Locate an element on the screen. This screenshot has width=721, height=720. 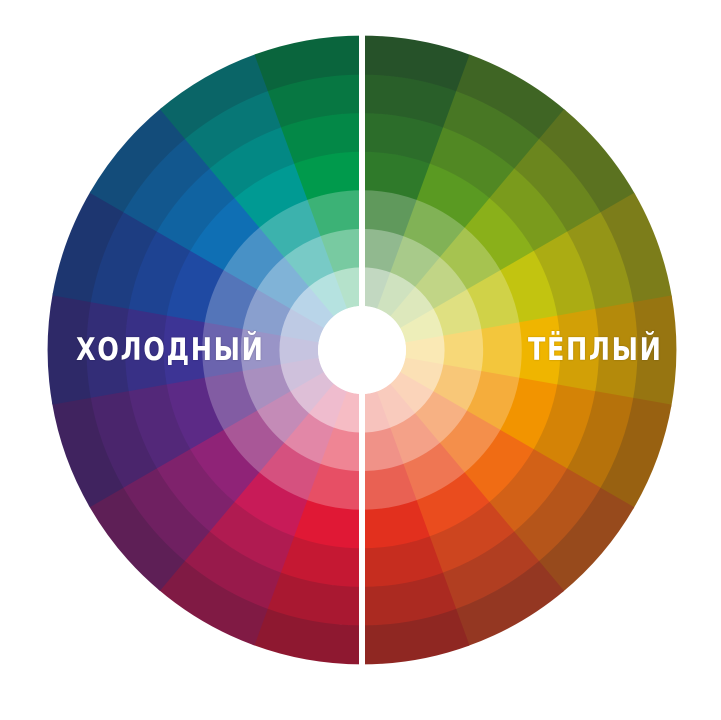
warm-label: ТЁПЛЫЙ is located at coordinates (595, 350).